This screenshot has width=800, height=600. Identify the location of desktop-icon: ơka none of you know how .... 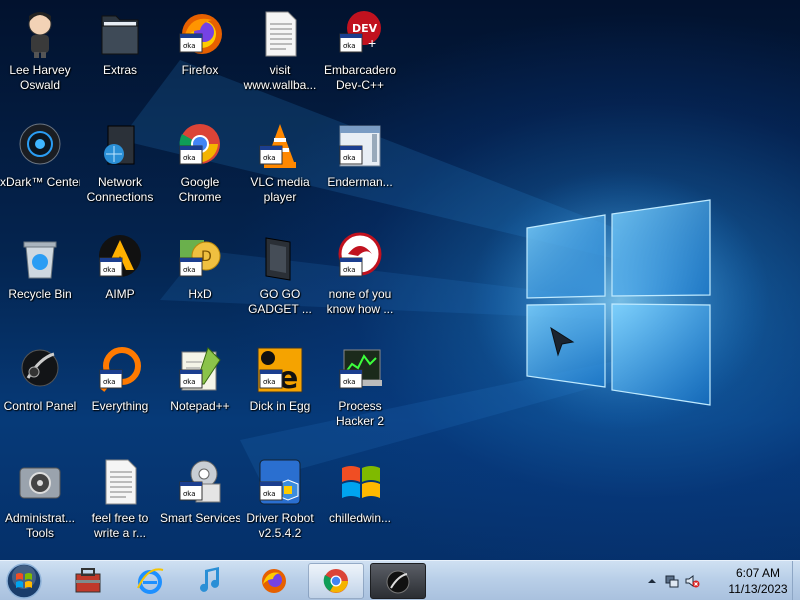
(360, 280).